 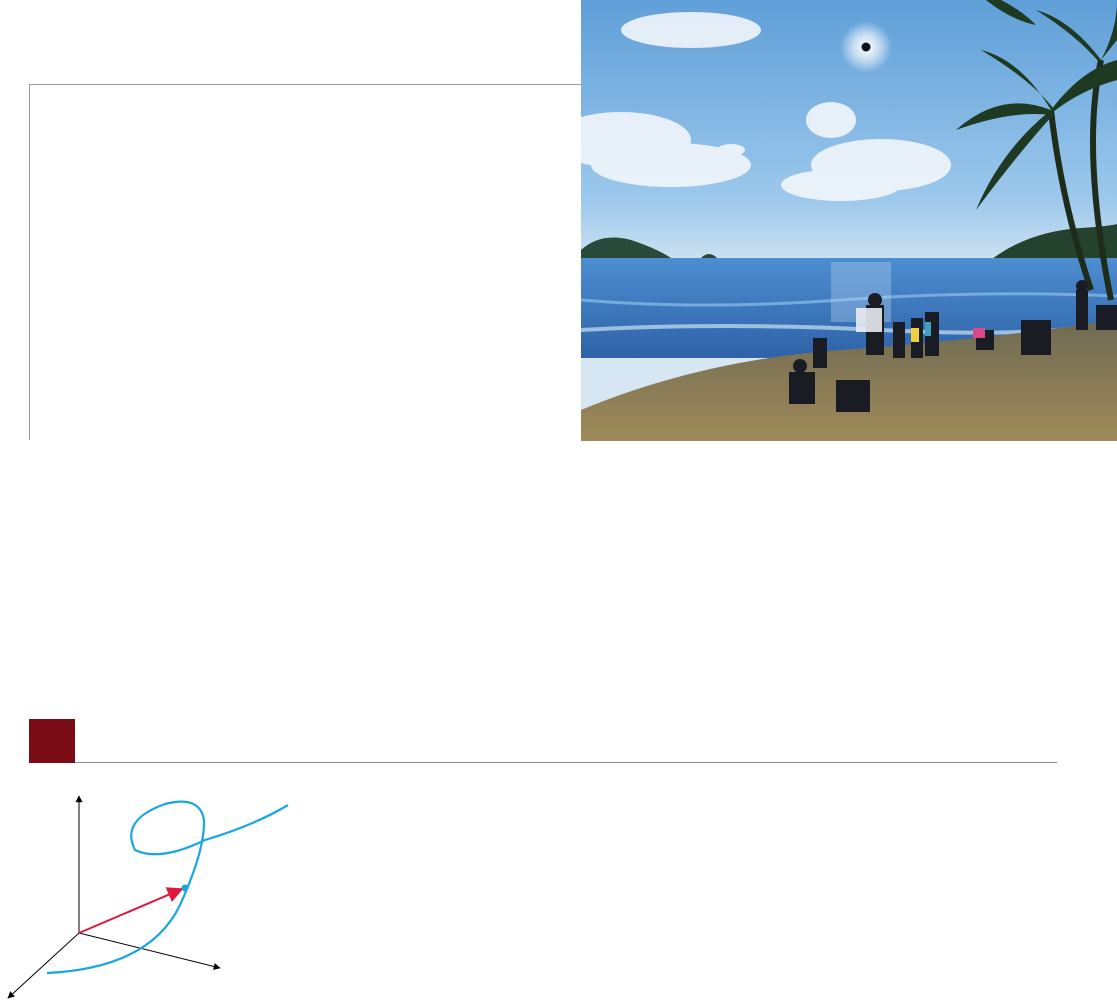 I want to click on section-divider, so click(x=566, y=762).